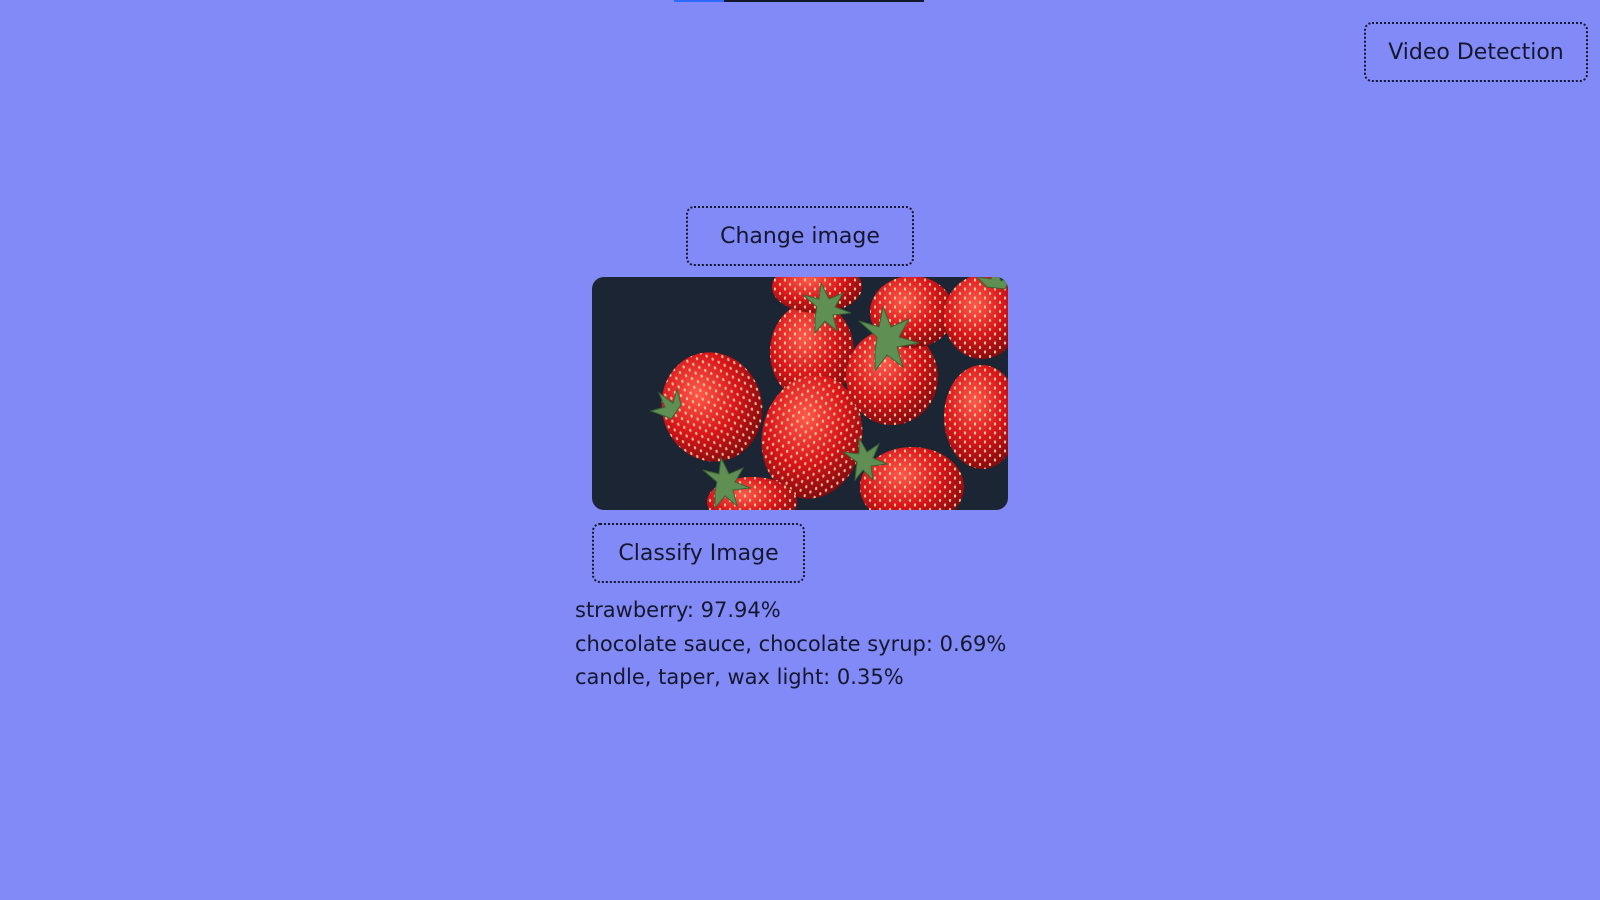  I want to click on result-item: candle, taper, wax light: 0.35%, so click(739, 677).